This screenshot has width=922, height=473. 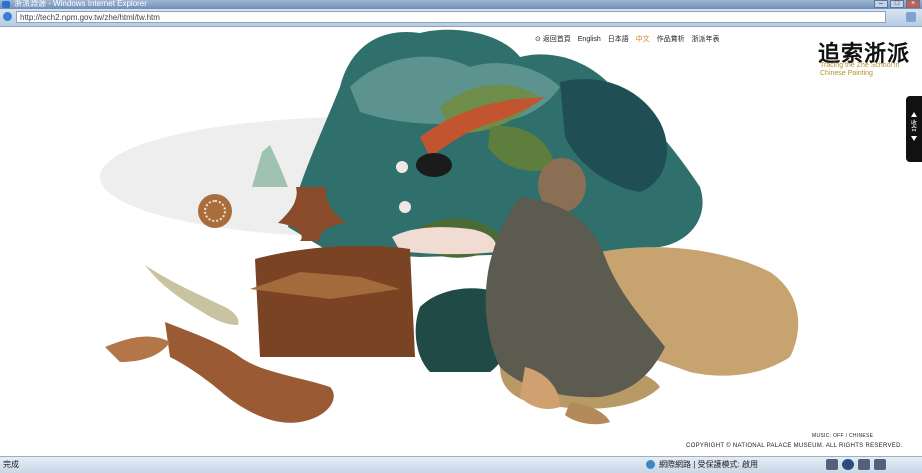 What do you see at coordinates (215, 211) in the screenshot?
I see `seal-stamp-icon` at bounding box center [215, 211].